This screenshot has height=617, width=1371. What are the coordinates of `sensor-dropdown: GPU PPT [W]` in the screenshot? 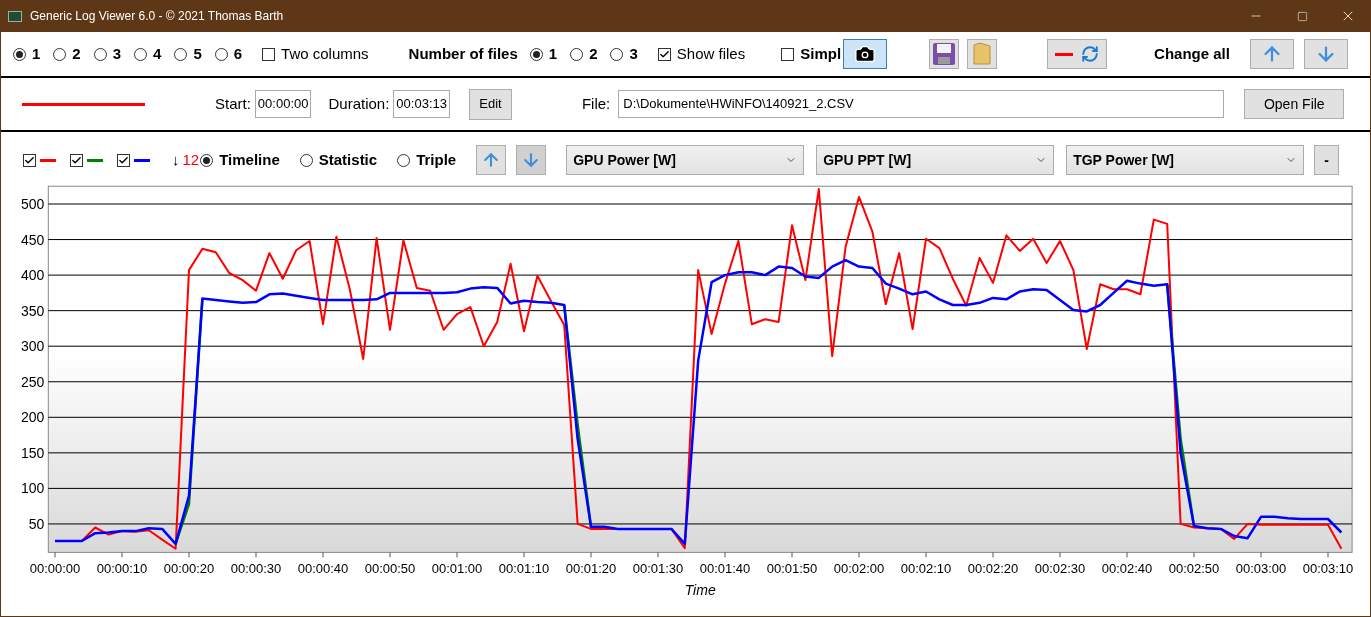 It's located at (935, 160).